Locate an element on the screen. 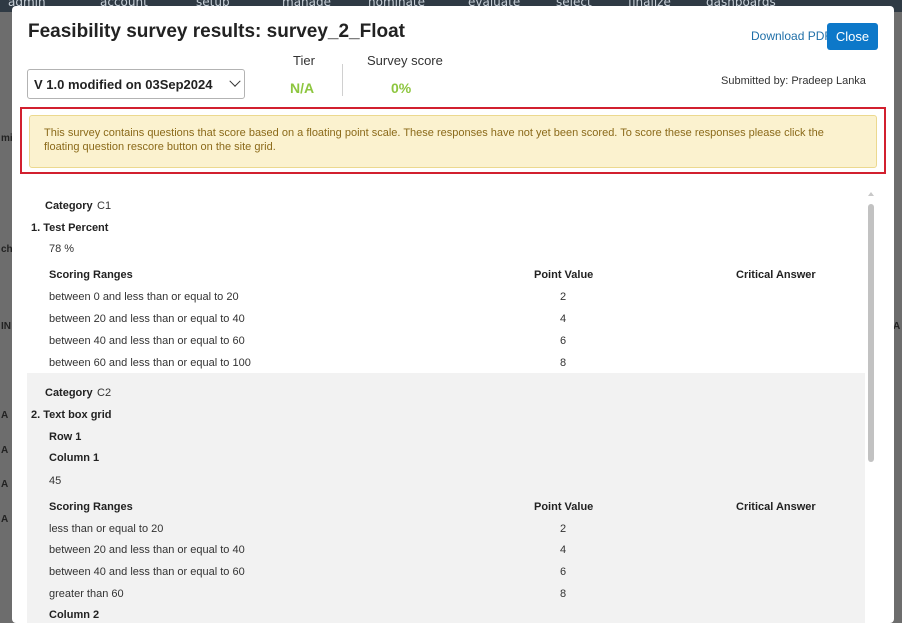 This screenshot has width=902, height=623. submitted-by: Submitted by: Pradeep Lanka is located at coordinates (793, 81).